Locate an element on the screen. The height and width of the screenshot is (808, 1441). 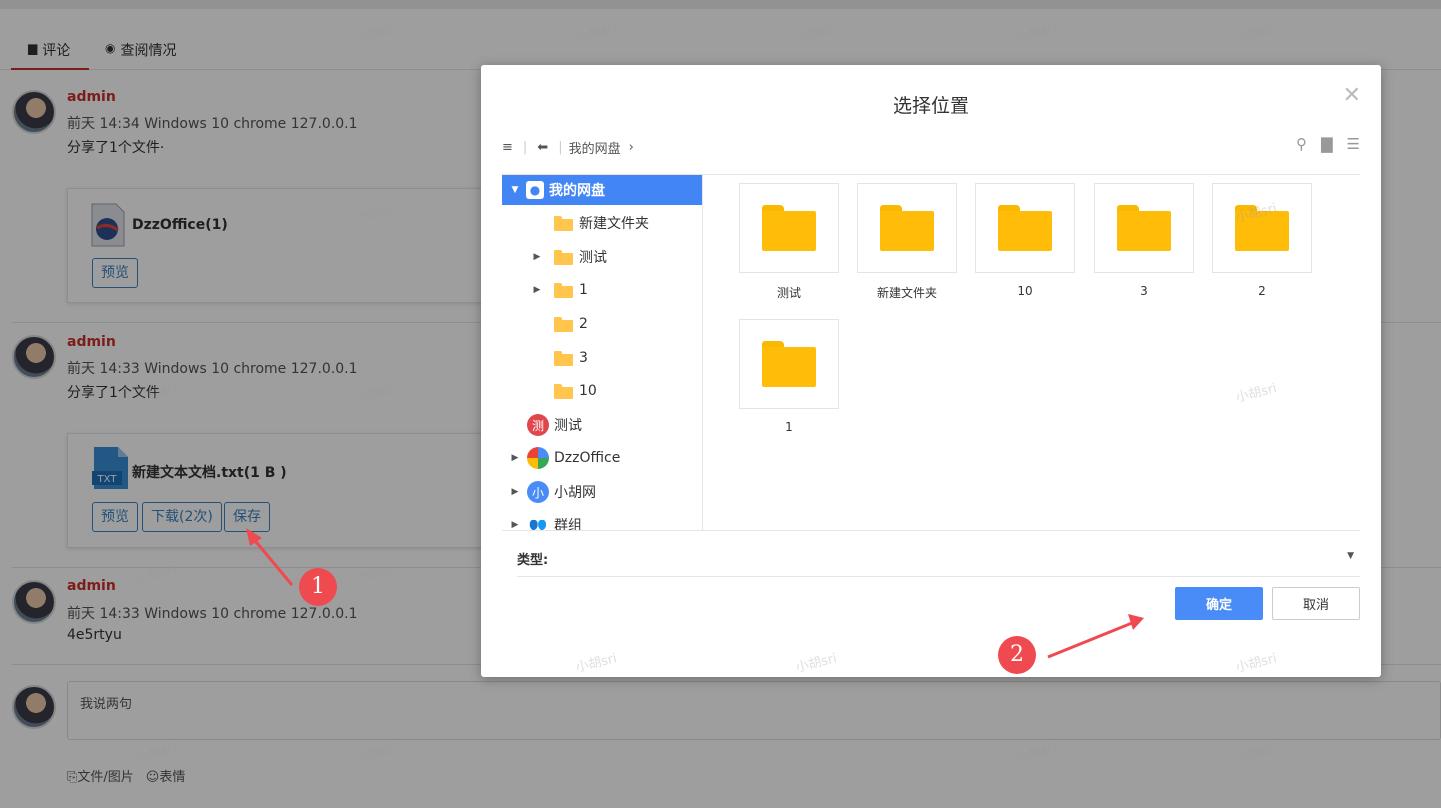
chevron-right-icon: › is located at coordinates (631, 147).